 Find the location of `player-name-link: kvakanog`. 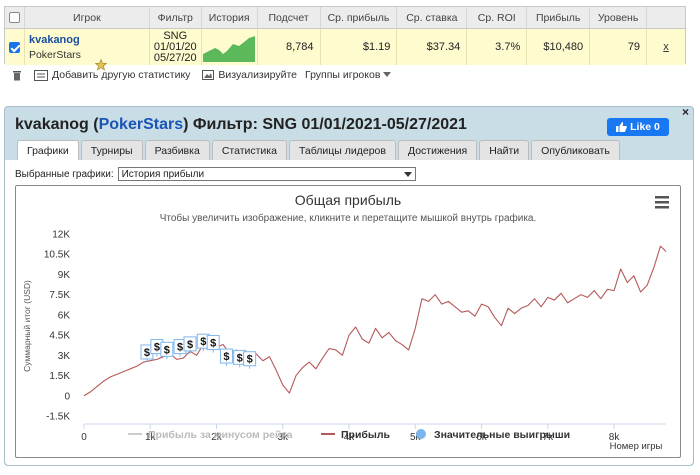

player-name-link: kvakanog is located at coordinates (54, 40).